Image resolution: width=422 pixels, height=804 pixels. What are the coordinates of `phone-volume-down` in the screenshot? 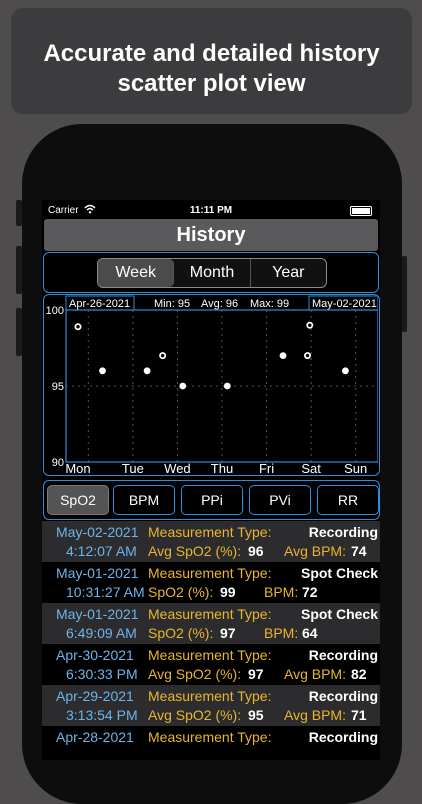 It's located at (19, 332).